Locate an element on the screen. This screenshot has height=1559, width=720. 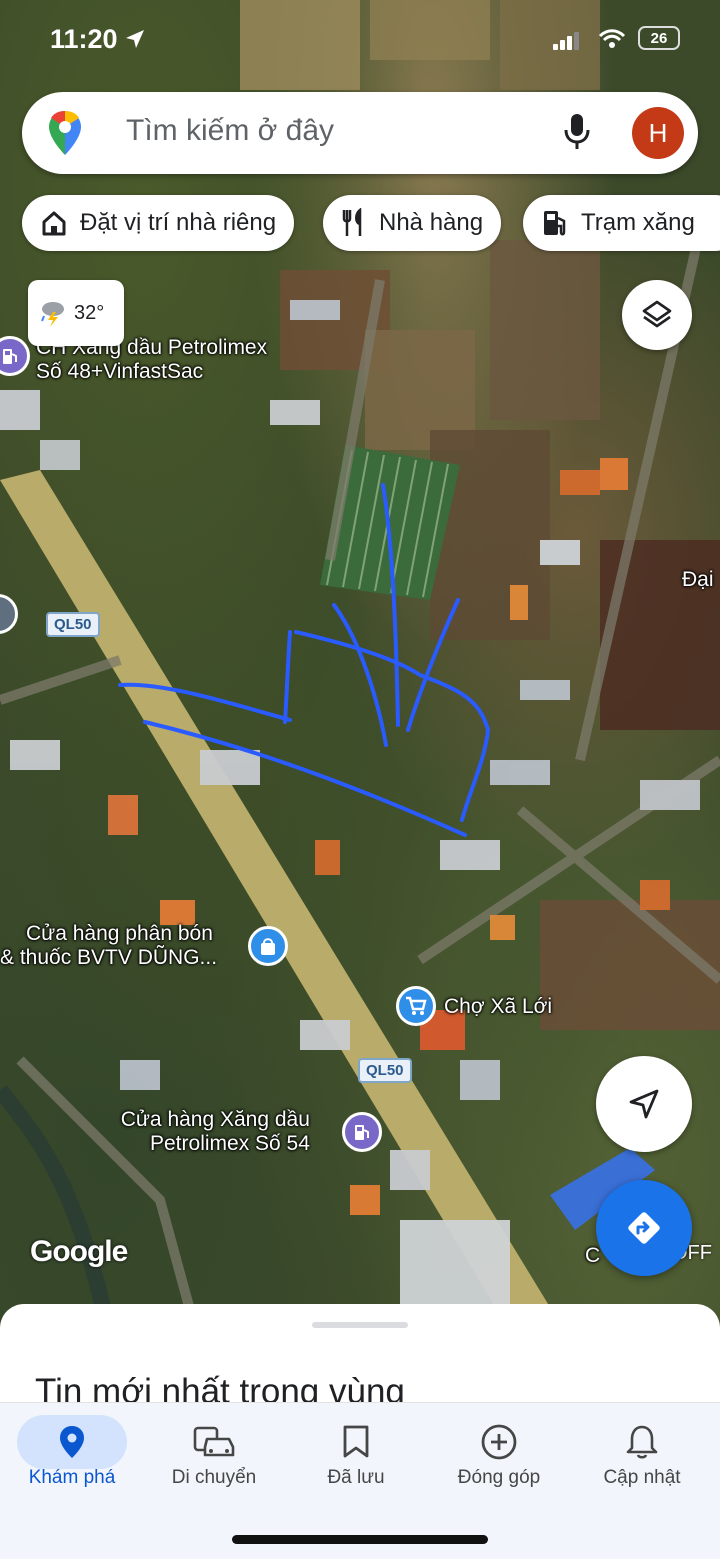
shopping-bag-icon is located at coordinates (268, 946).